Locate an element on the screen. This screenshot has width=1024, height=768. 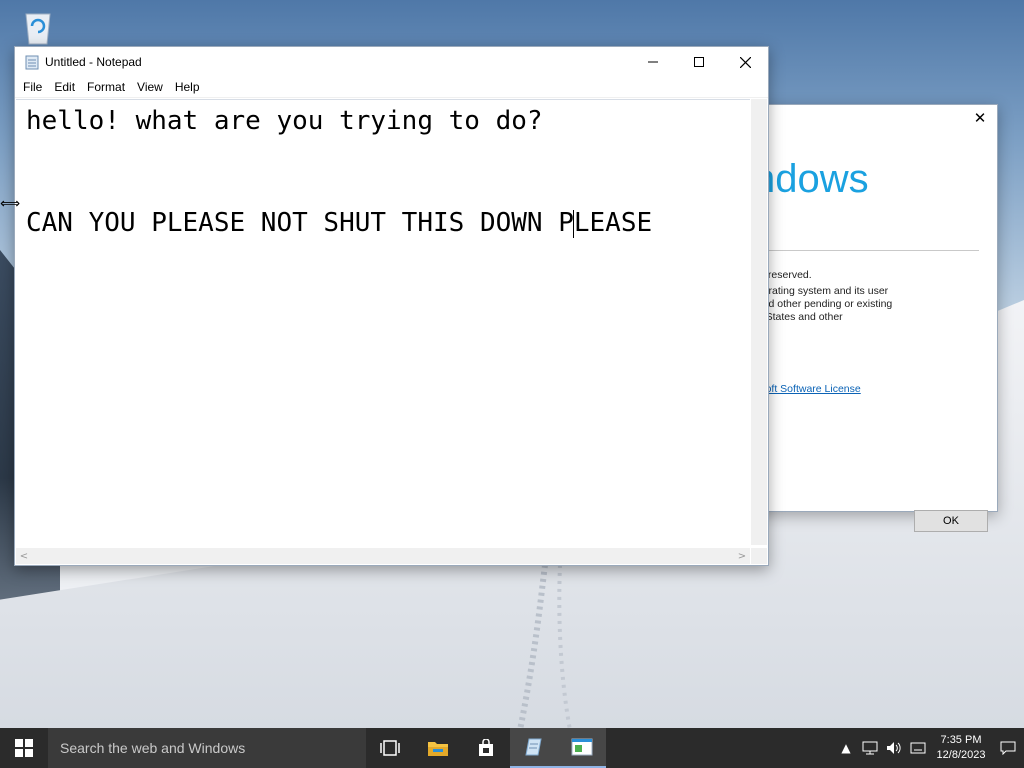
clock-date: 12/8/2023 is located at coordinates (961, 755).